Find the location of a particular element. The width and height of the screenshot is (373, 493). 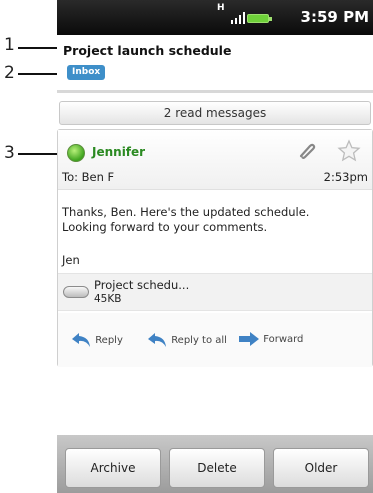

callout-1: 1 is located at coordinates (9, 45).